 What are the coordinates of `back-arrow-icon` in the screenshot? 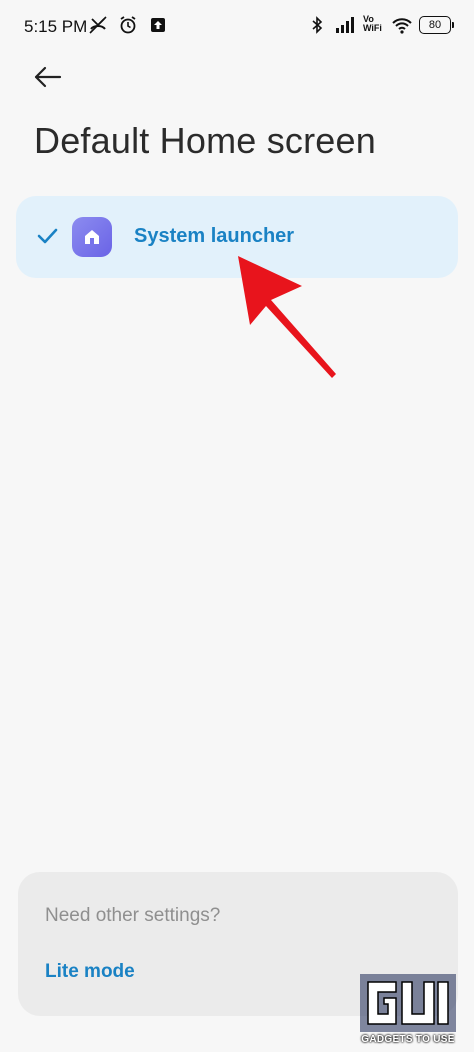 It's located at (48, 77).